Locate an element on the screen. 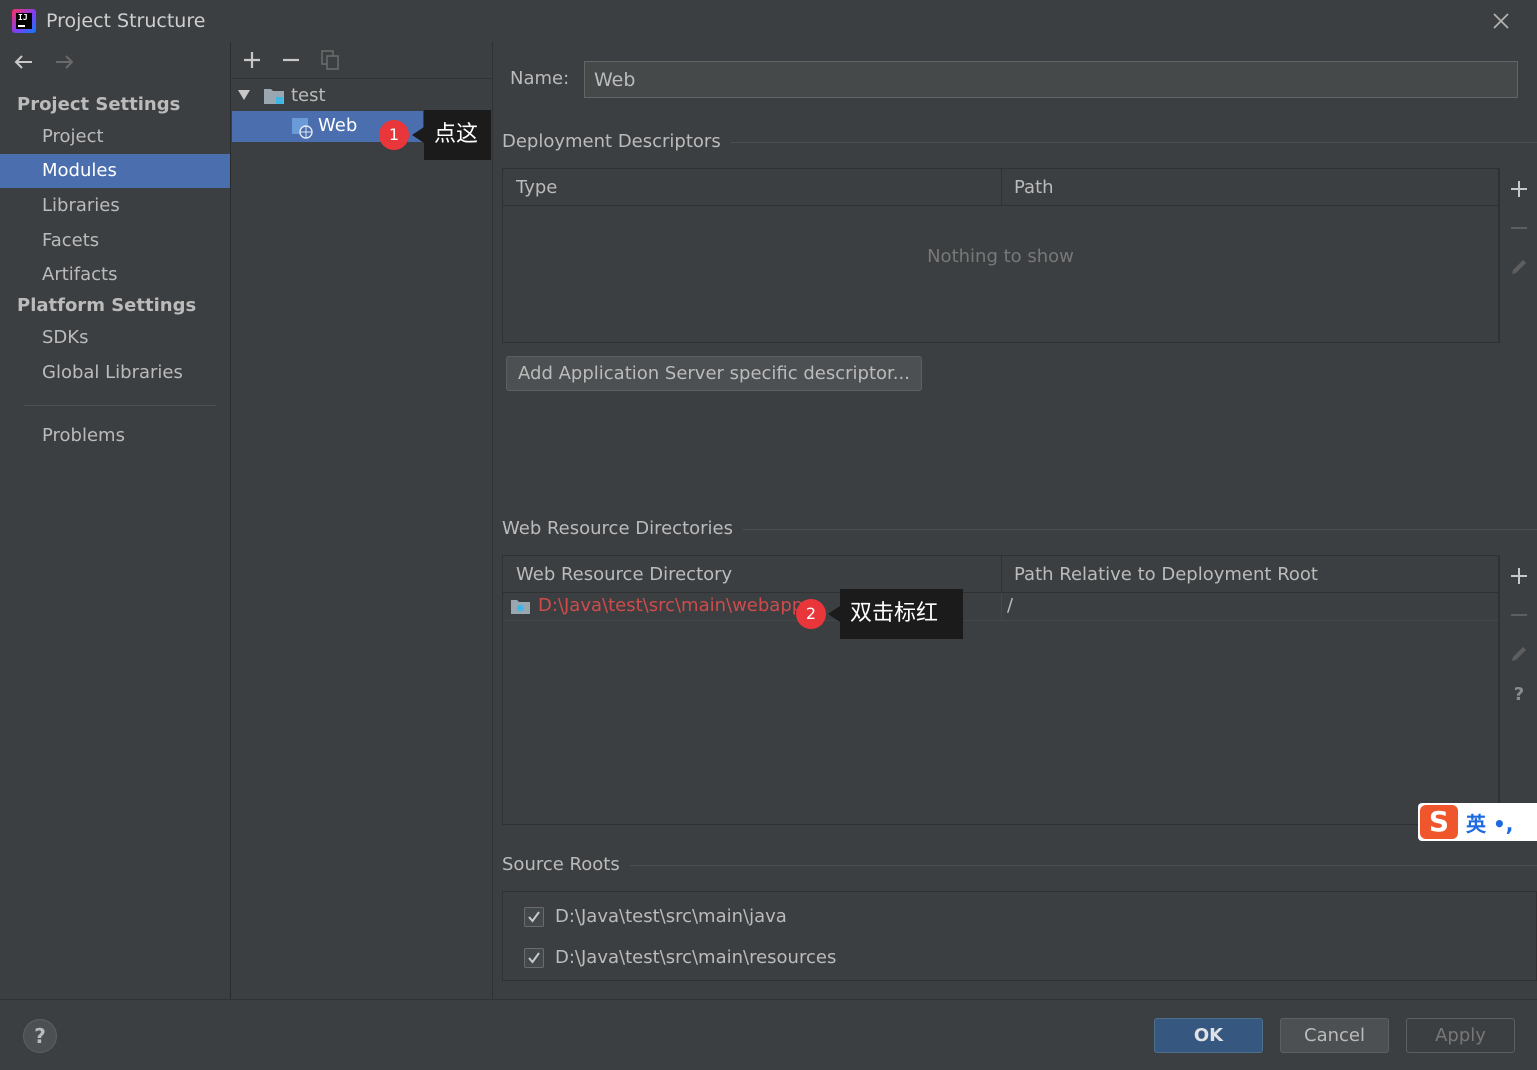  source-root-path: D:\Java\test\src\main\resources is located at coordinates (696, 957).